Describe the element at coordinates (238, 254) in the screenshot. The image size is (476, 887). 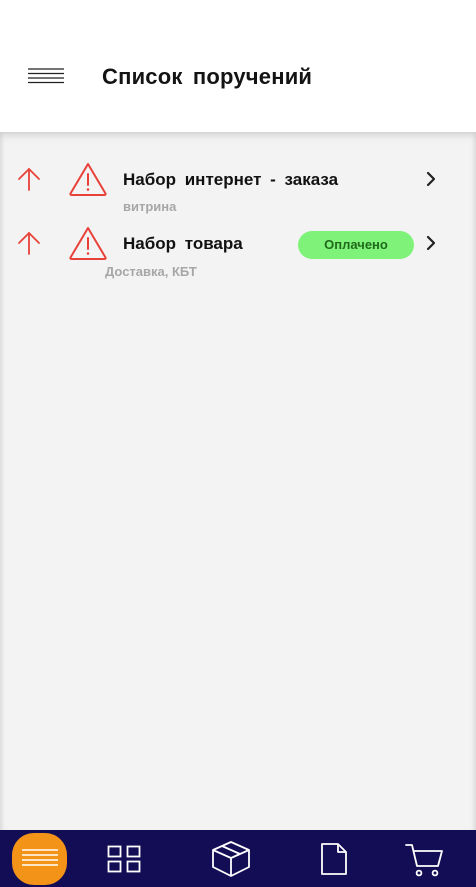
I see `task-item: Набор товара Оплачено Доставка, КБТ` at that location.